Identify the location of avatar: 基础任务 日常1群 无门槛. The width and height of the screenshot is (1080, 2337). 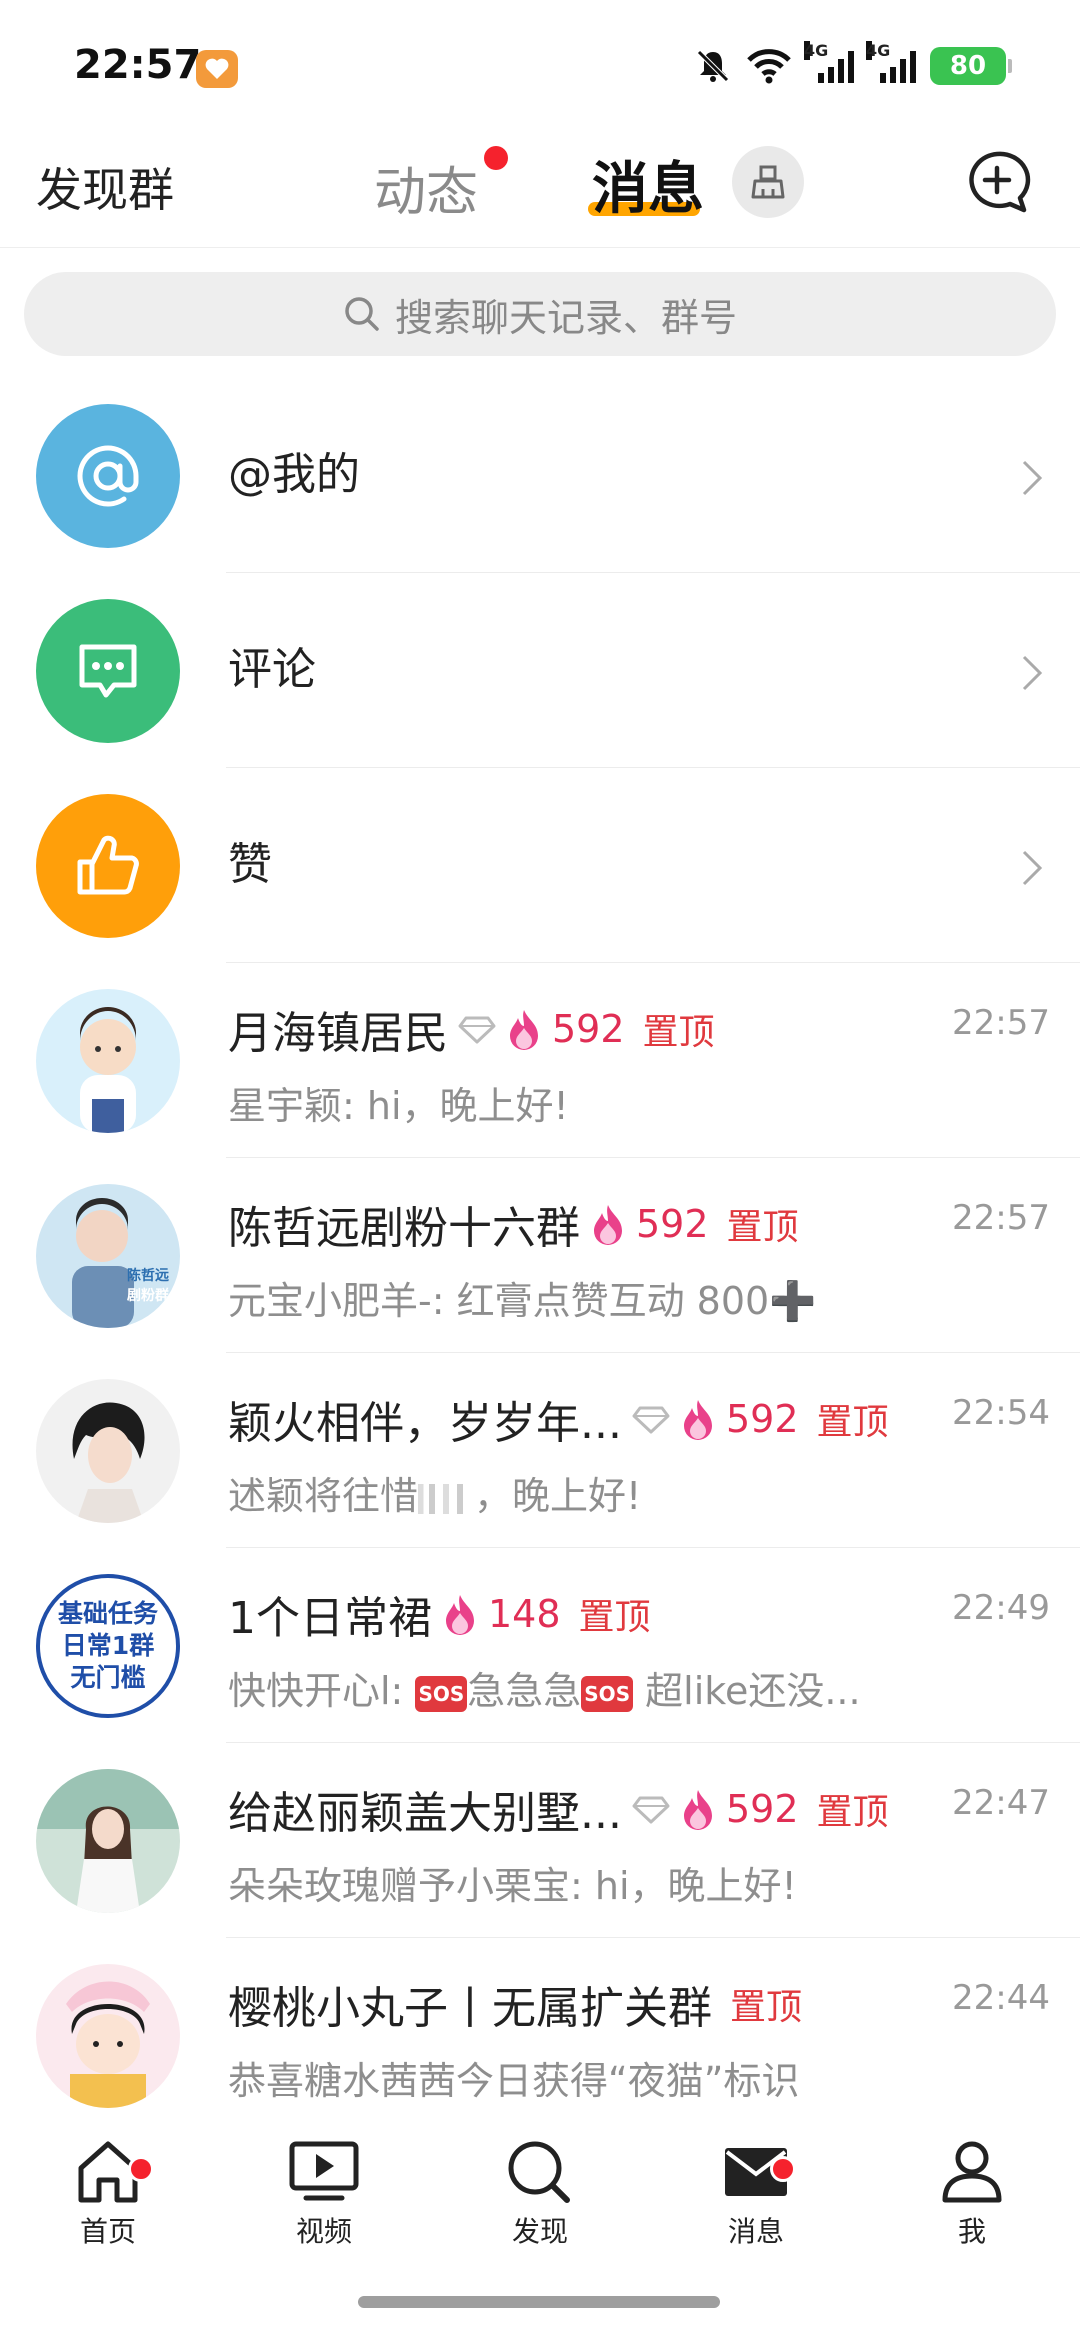
(108, 1646).